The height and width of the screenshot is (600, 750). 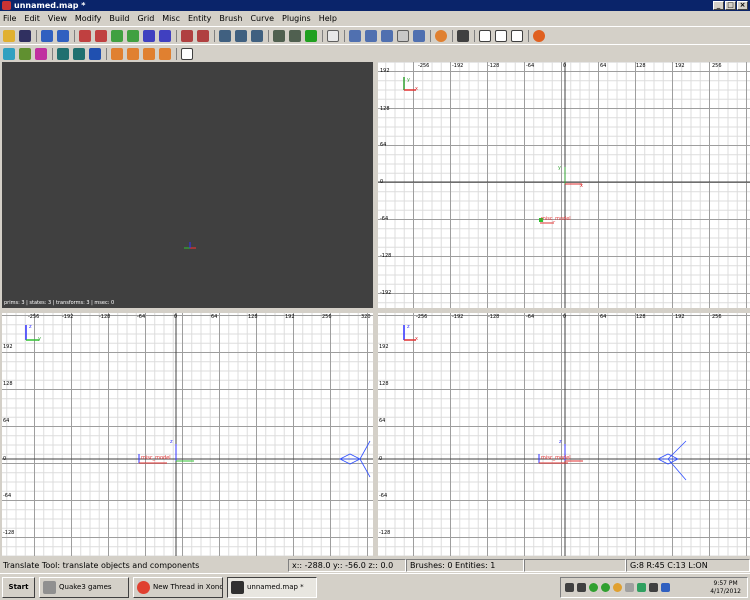 I want to click on x-tick: 192, so click(x=290, y=317).